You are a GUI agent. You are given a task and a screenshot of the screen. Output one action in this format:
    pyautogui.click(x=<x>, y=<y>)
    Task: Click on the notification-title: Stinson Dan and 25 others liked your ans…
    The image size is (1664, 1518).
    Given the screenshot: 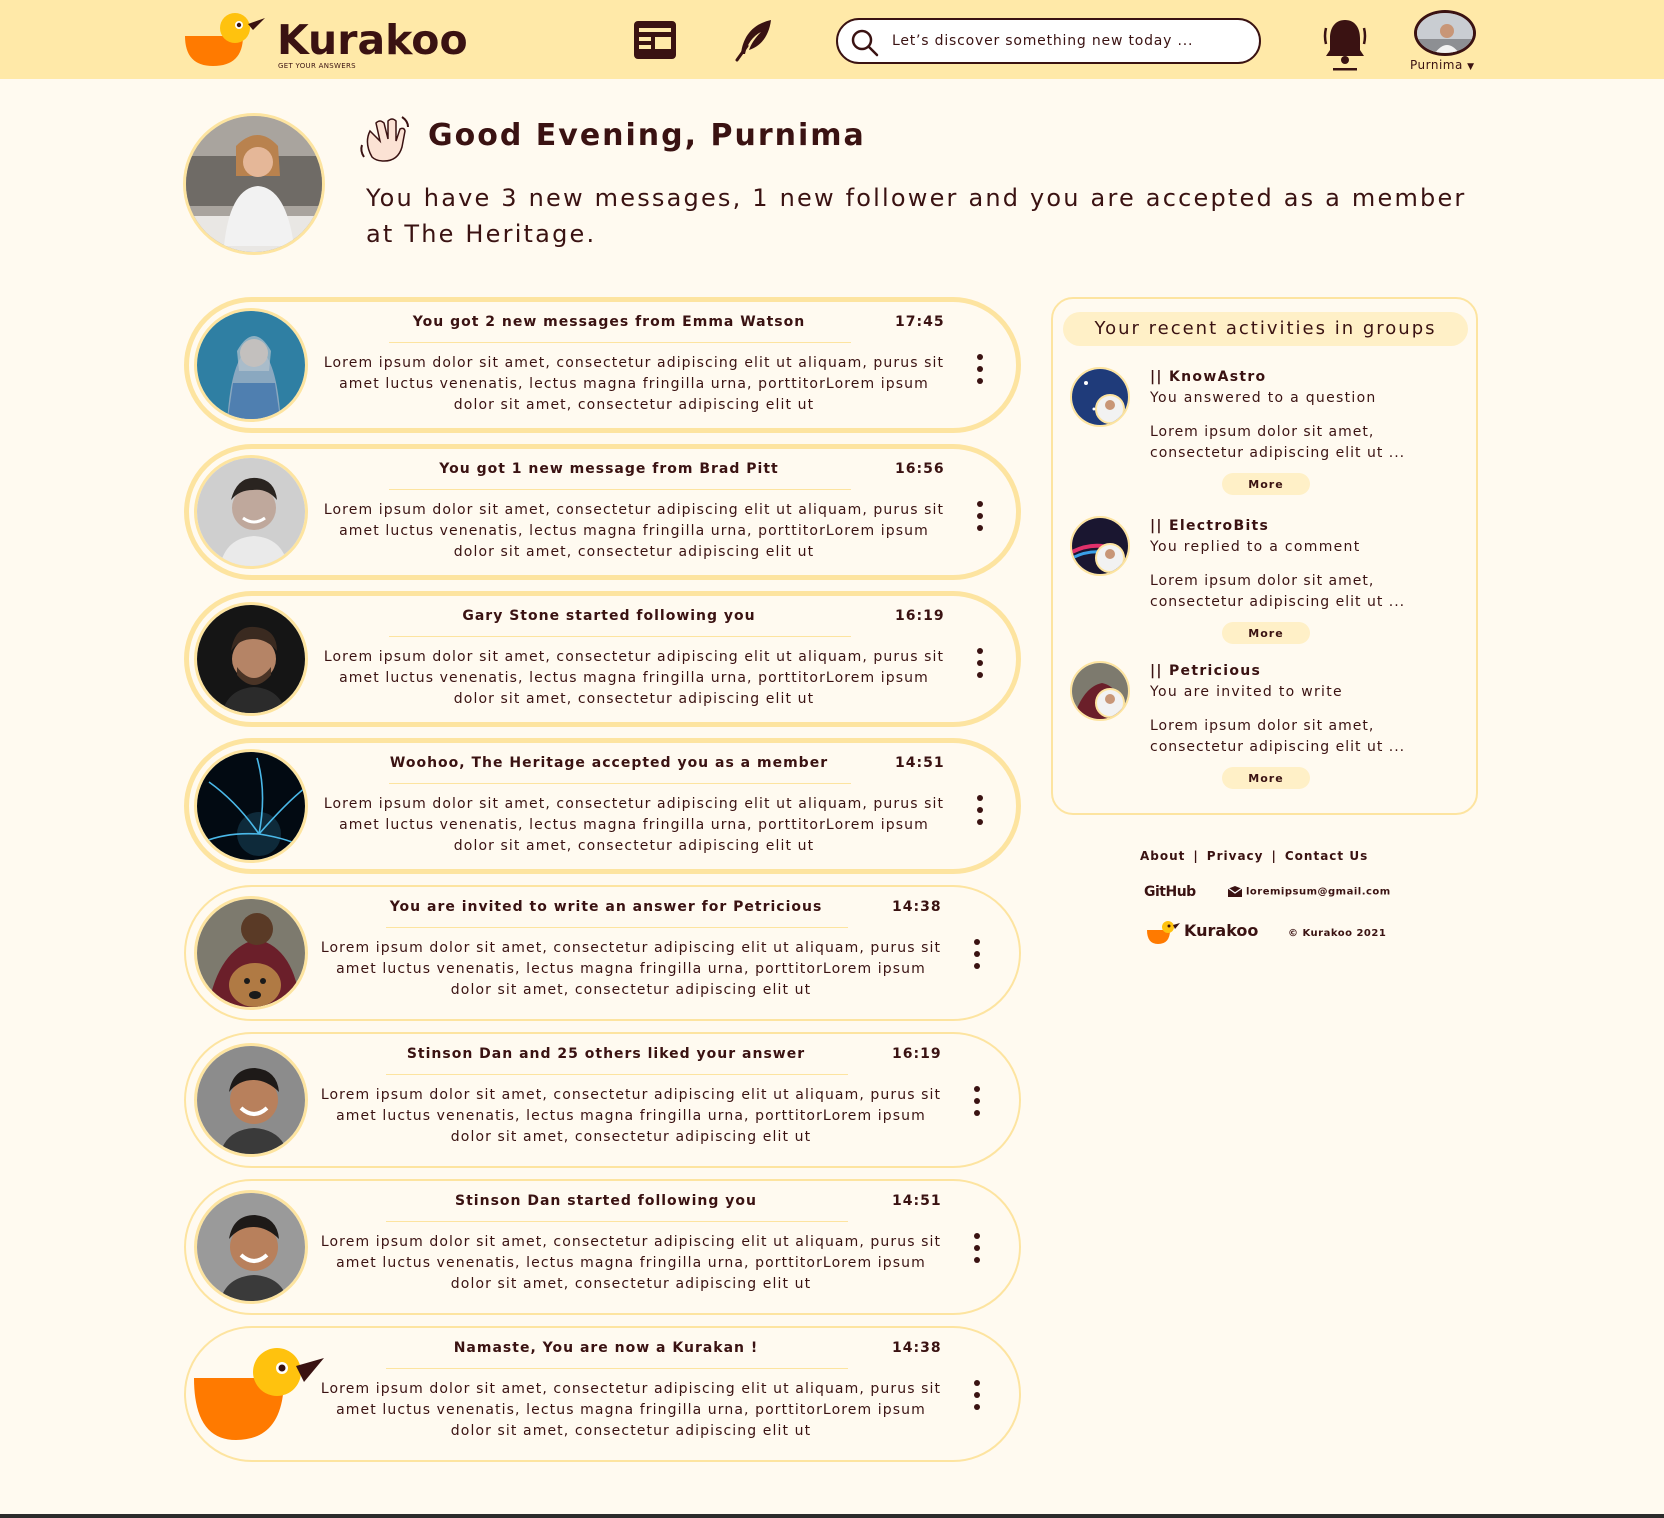 What is the action you would take?
    pyautogui.click(x=606, y=1054)
    